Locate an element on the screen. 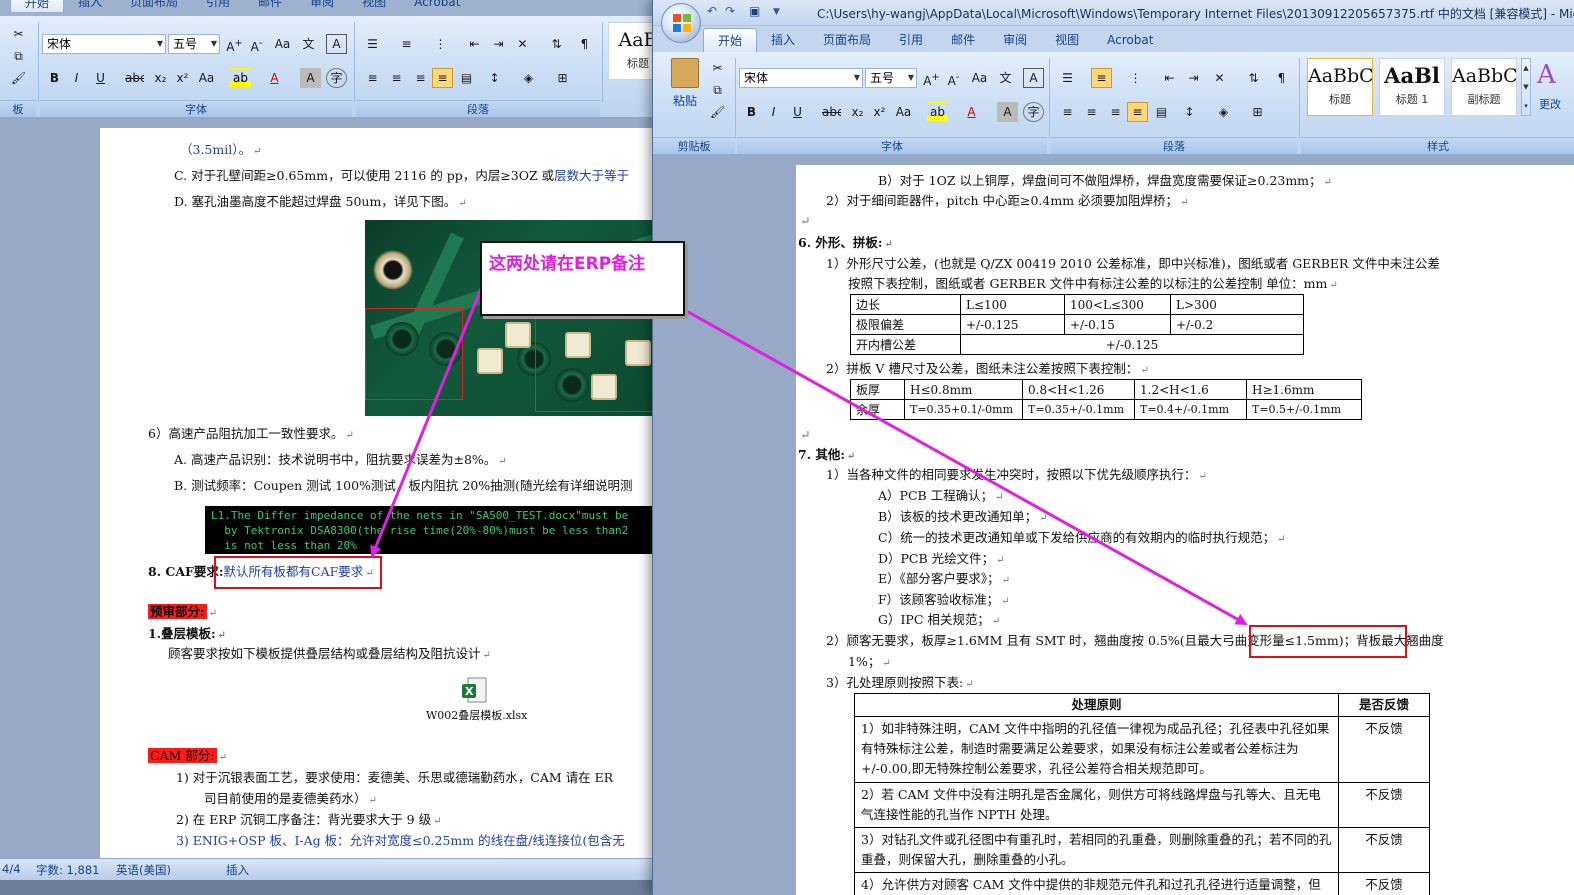  left-tab-layout: 页面布局 is located at coordinates (154, 6).